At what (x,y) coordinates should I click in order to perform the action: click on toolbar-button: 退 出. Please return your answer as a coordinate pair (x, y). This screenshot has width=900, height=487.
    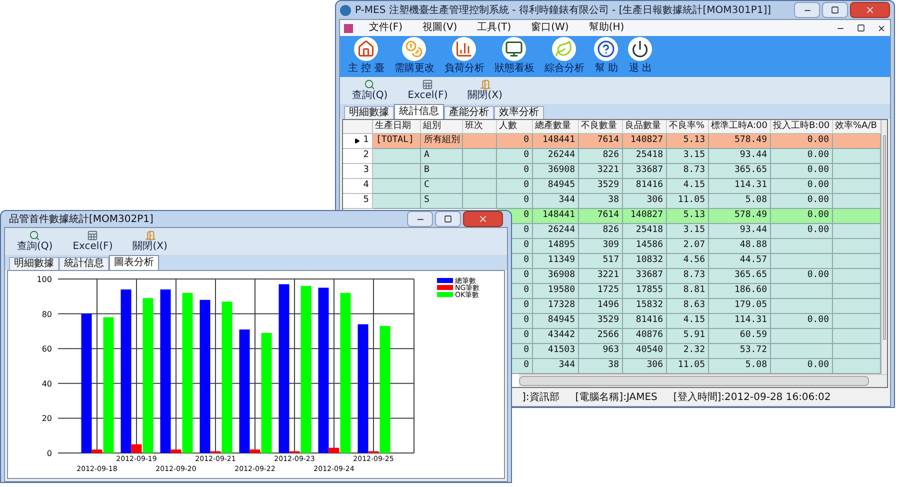
    Looking at the image, I should click on (640, 55).